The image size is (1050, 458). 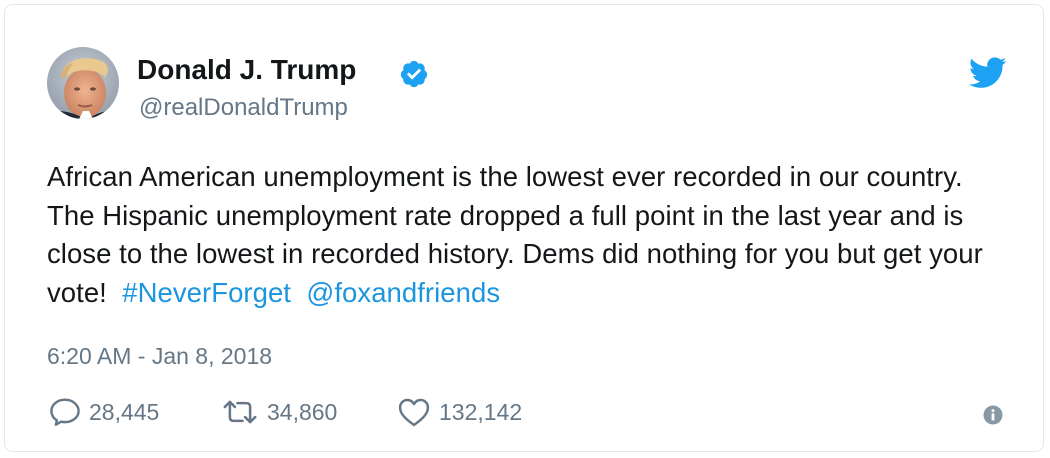 I want to click on author-display-name: Donald J. Trump, so click(x=246, y=70).